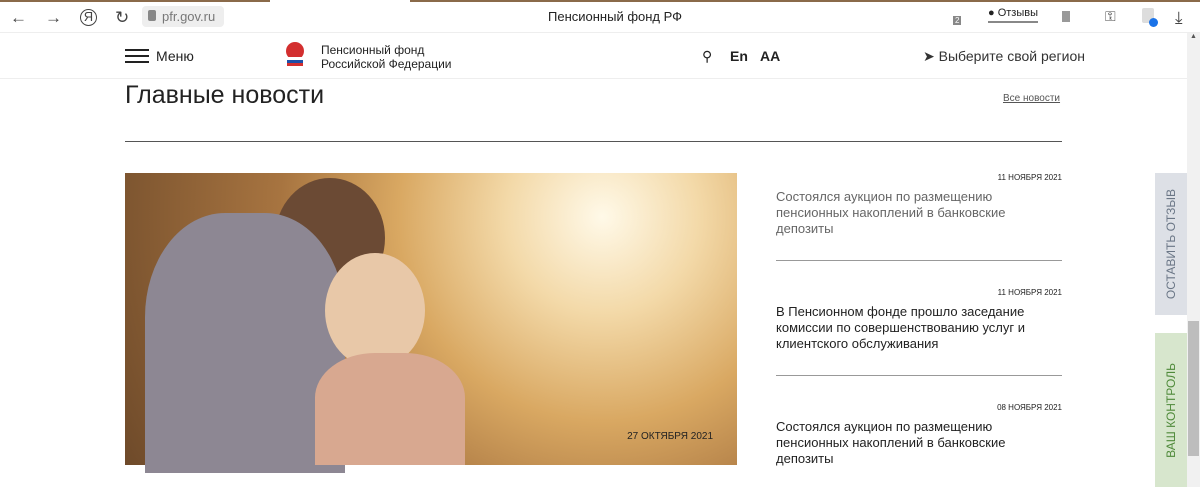 The width and height of the screenshot is (1200, 487). I want to click on lock-icon, so click(152, 15).